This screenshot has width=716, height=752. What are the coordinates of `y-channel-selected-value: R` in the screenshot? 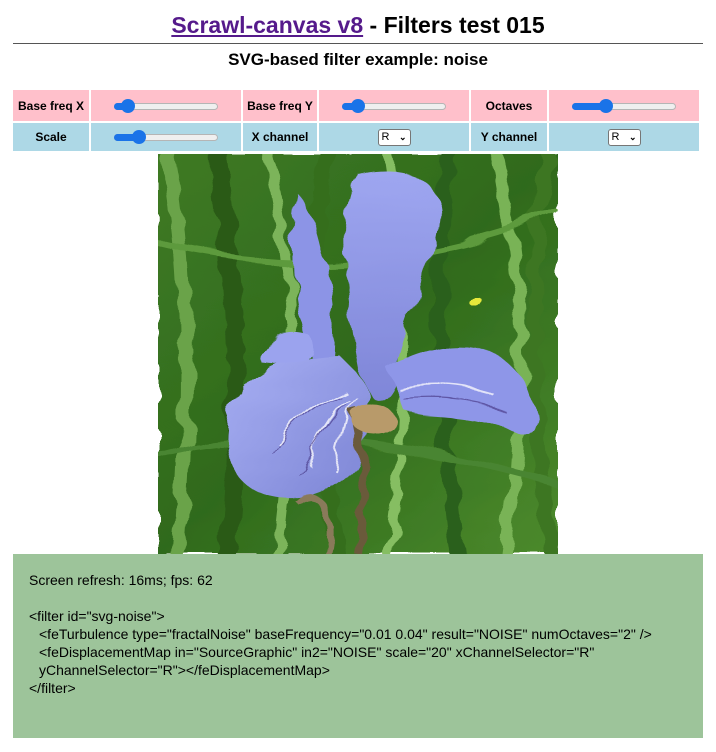 It's located at (615, 136).